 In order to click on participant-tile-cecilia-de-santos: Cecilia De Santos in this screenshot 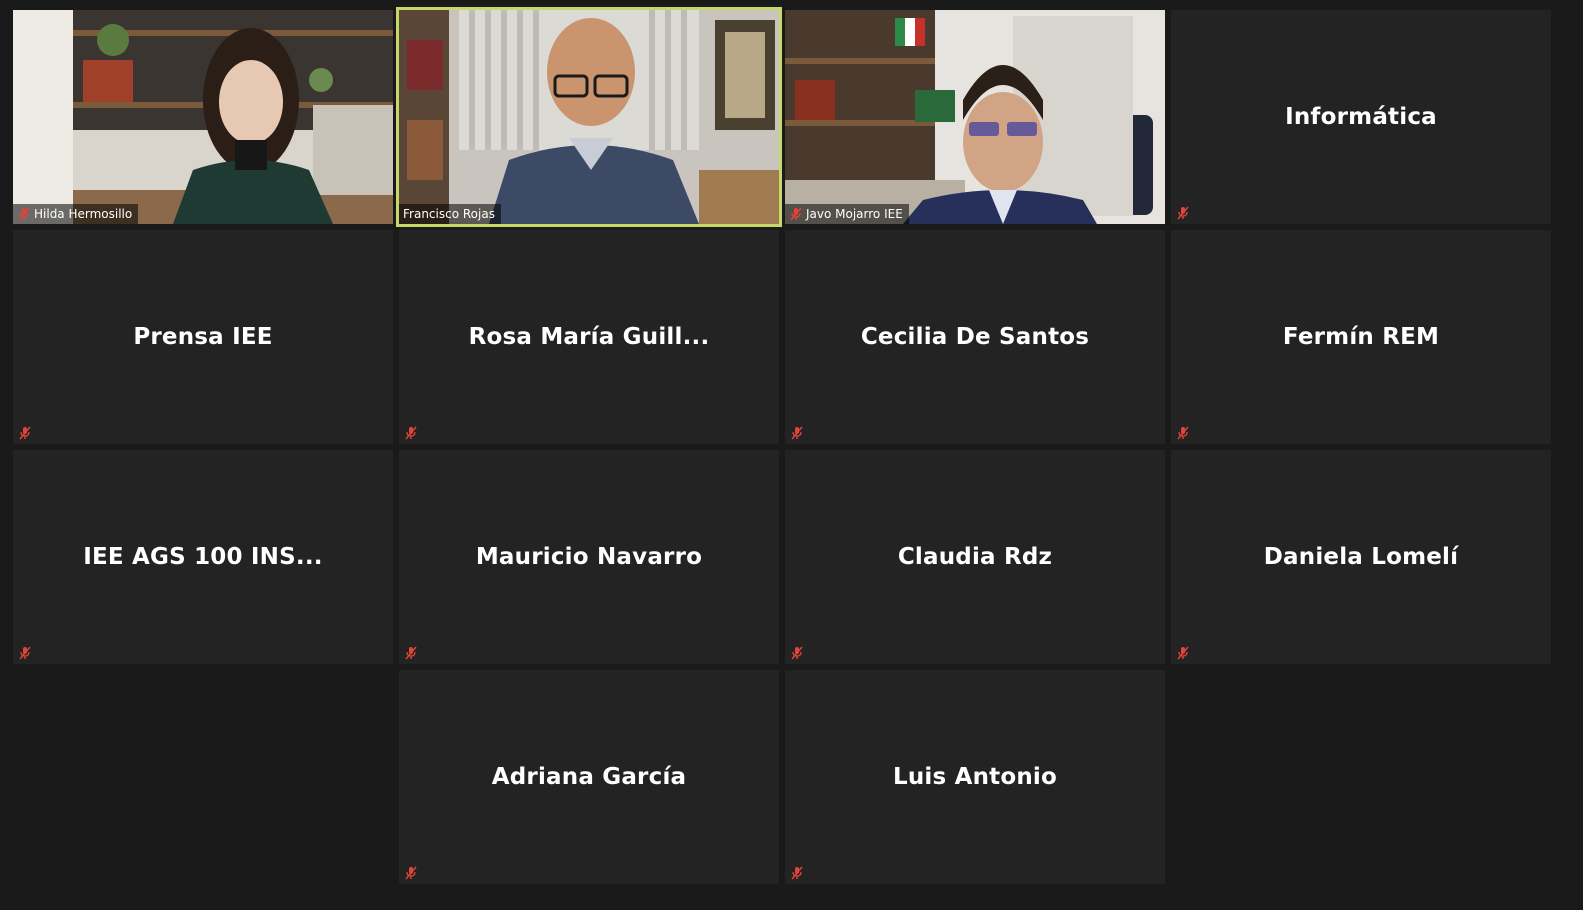, I will do `click(975, 337)`.